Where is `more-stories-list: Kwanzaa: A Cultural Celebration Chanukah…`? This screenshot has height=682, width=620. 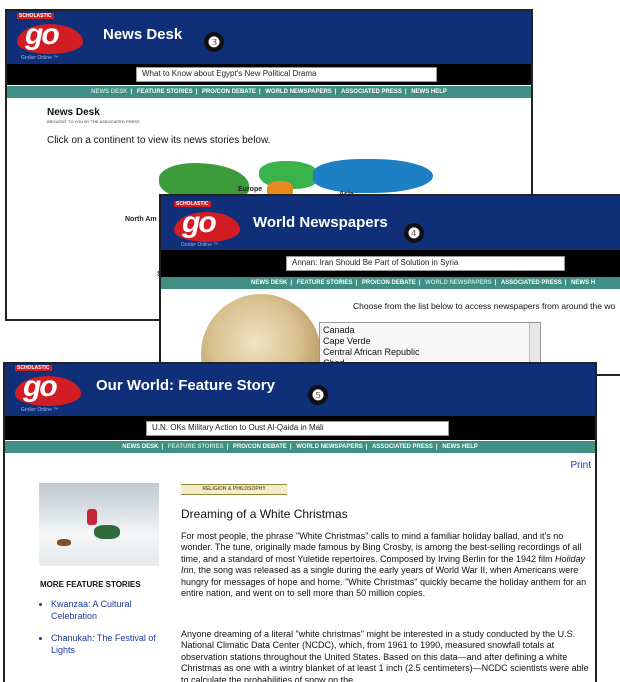 more-stories-list: Kwanzaa: A Cultural Celebration Chanukah… is located at coordinates (99, 627).